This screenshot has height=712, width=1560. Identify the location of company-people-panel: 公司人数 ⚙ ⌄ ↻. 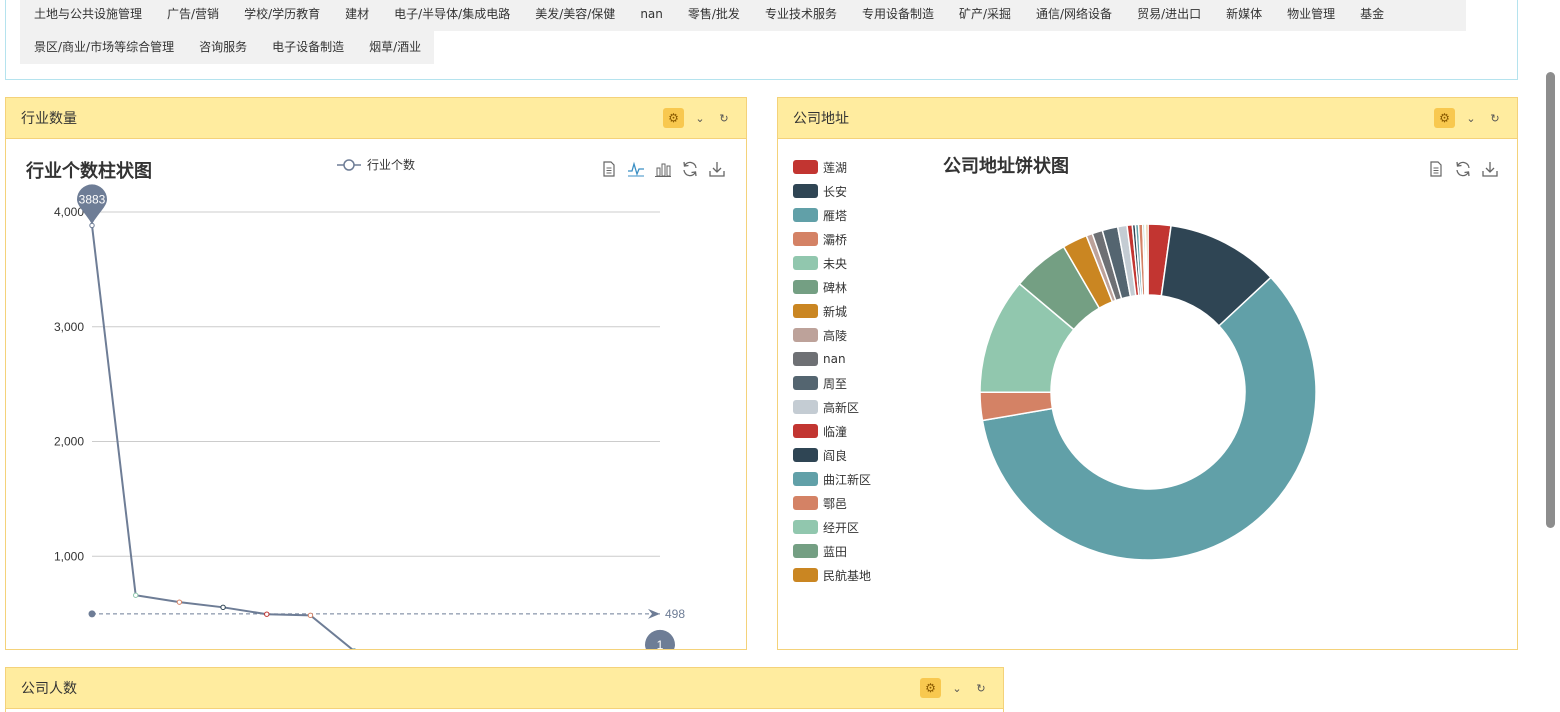
(504, 689).